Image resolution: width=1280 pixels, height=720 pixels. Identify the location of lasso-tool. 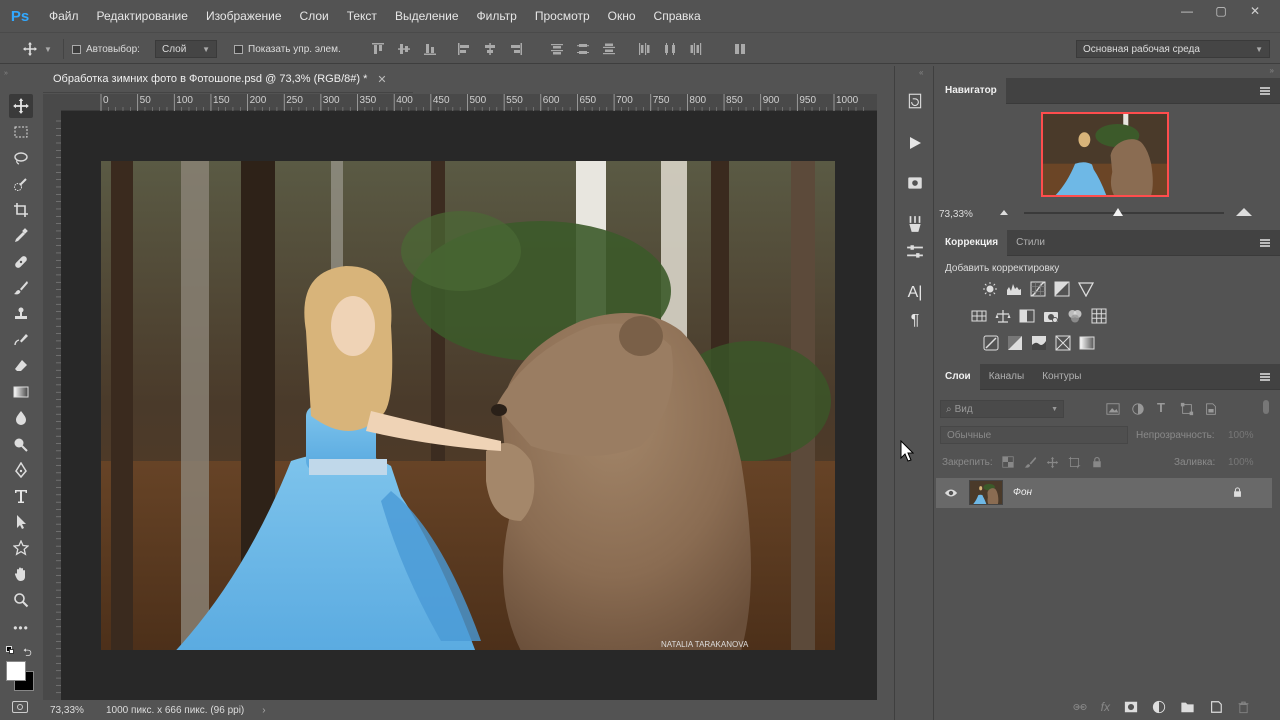
(21, 158).